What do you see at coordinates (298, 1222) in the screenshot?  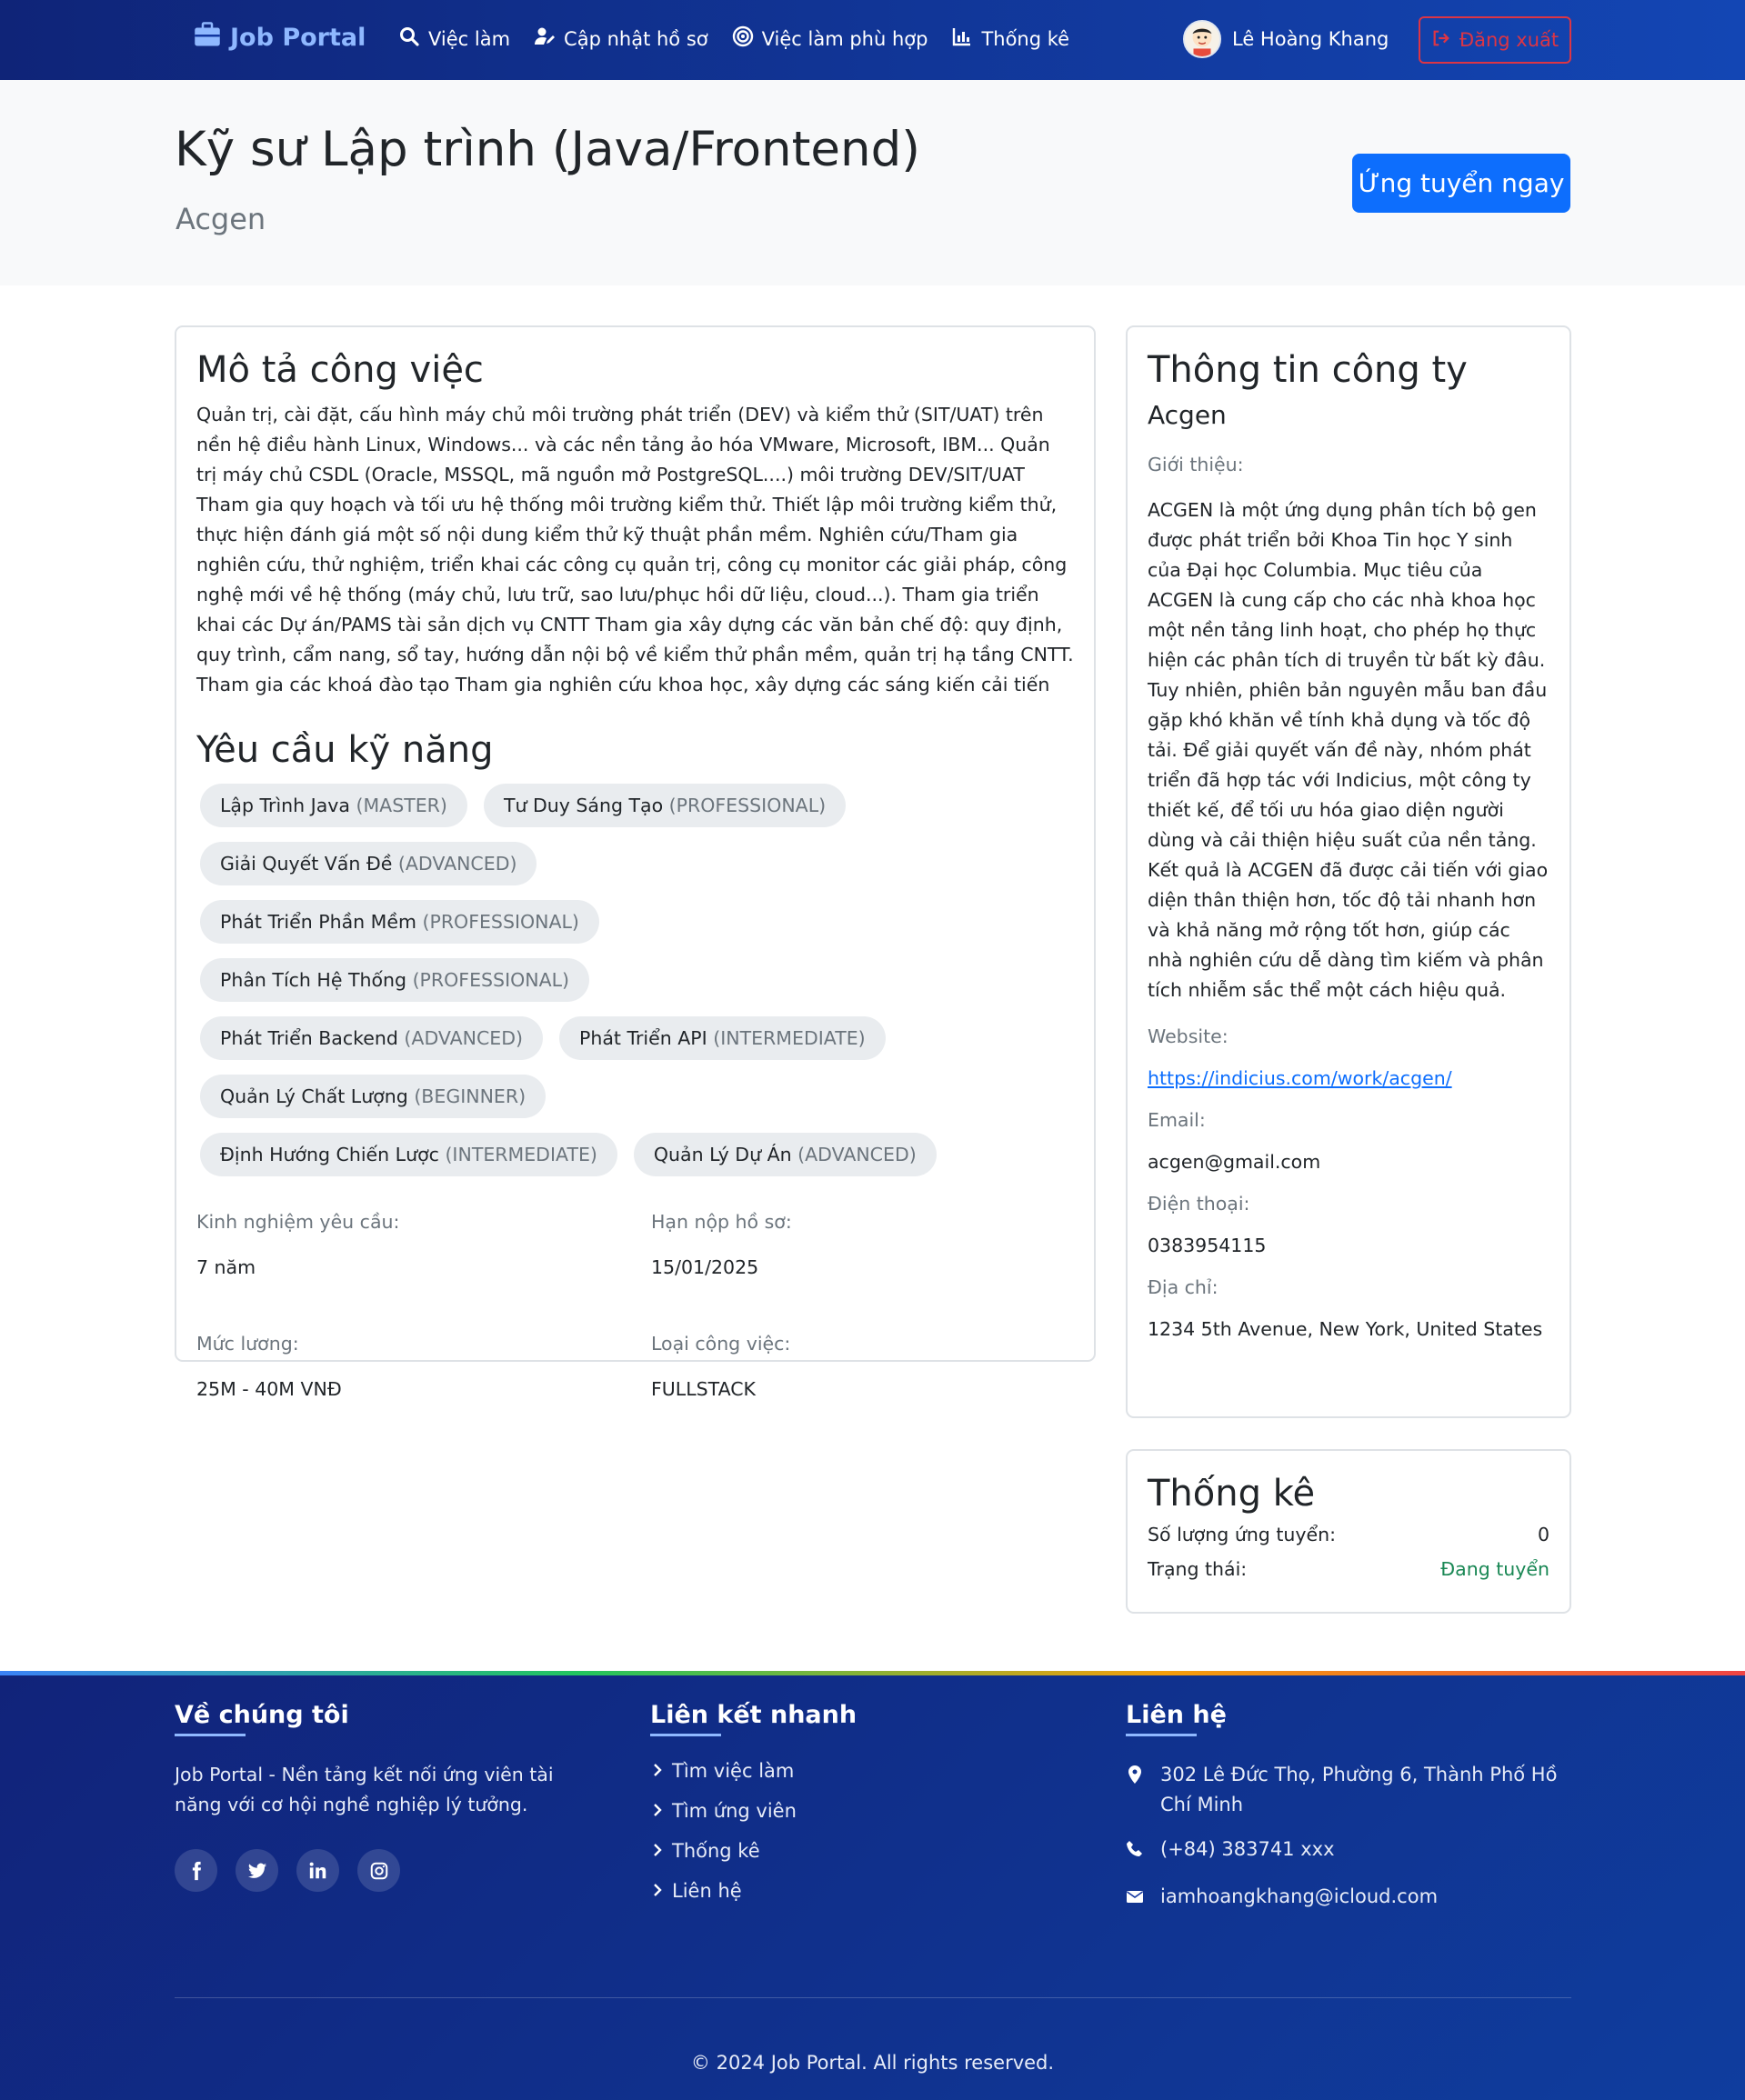 I see `experience-label: Kinh nghiệm yêu cầu:` at bounding box center [298, 1222].